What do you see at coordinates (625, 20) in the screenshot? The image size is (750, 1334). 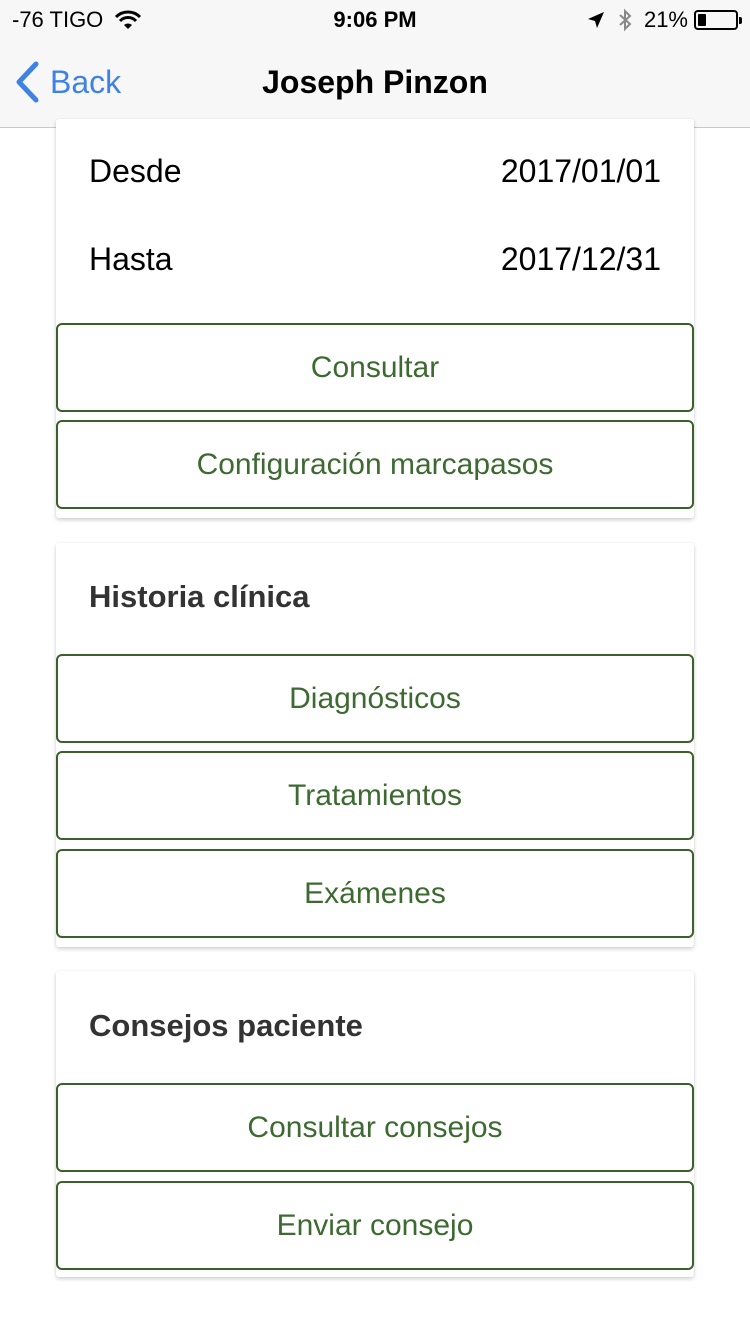 I see `bluetooth-icon` at bounding box center [625, 20].